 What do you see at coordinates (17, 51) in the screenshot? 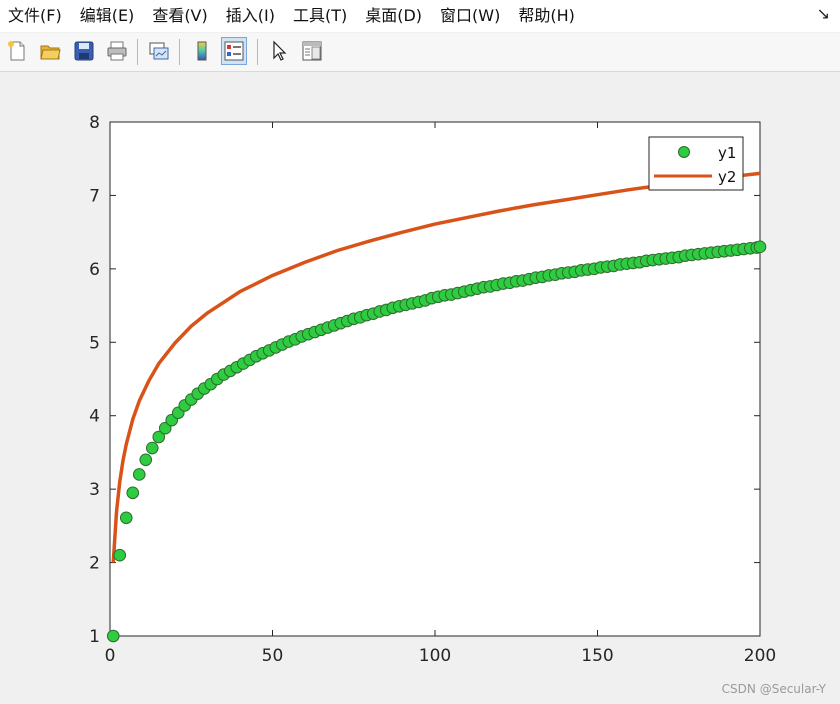
I see `new-figure-icon` at bounding box center [17, 51].